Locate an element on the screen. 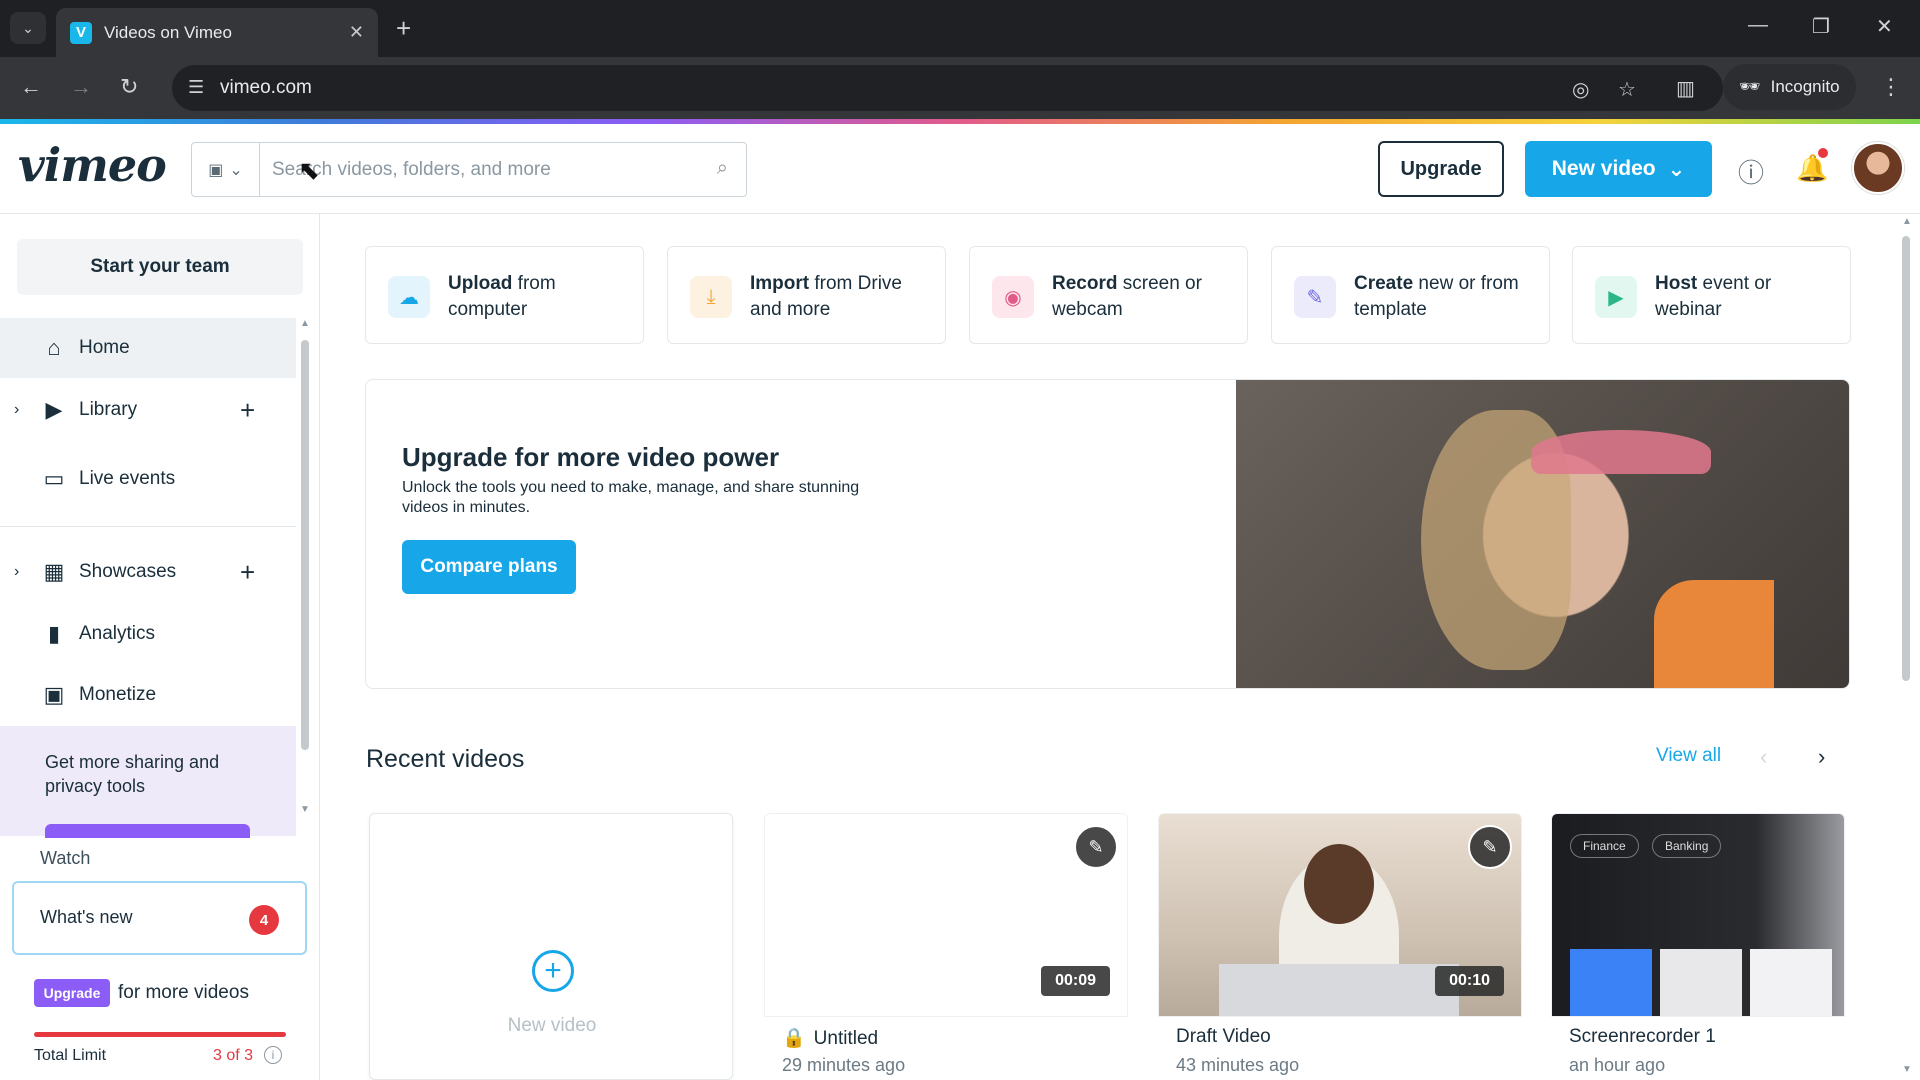 The image size is (1920, 1080). compare-plans-button: Compare plans is located at coordinates (489, 567).